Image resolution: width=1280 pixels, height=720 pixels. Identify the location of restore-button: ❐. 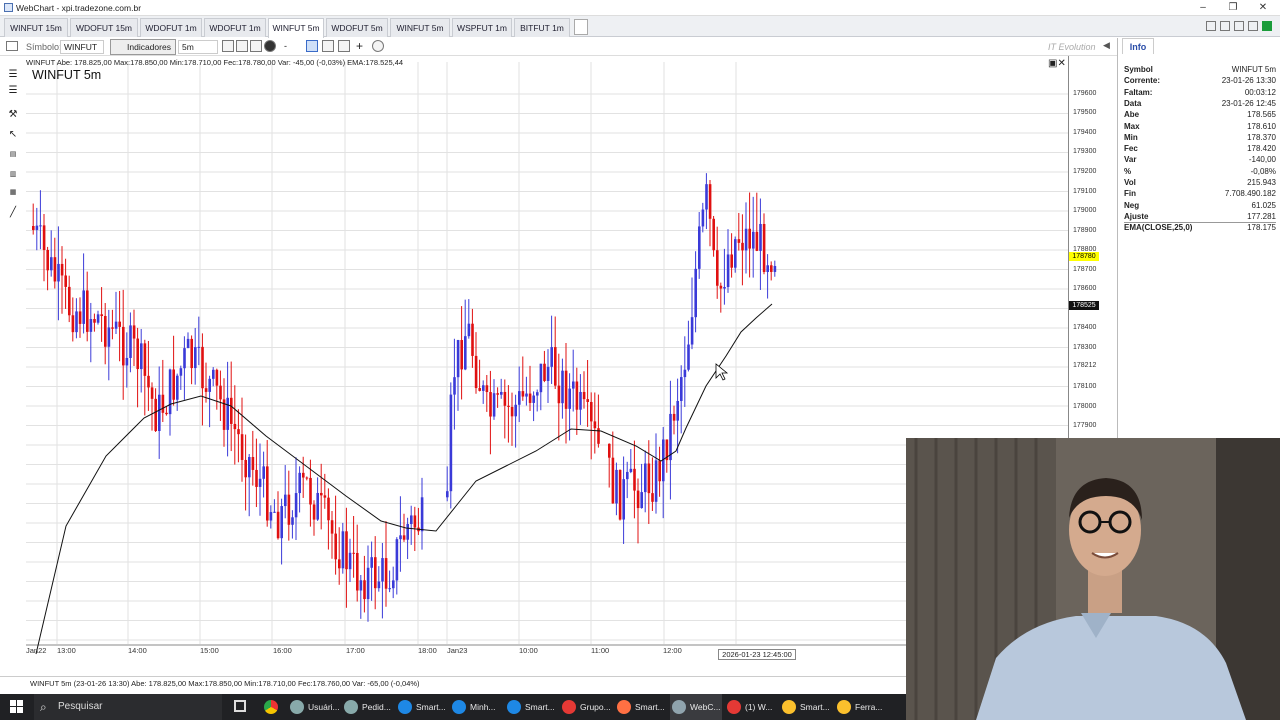
(1233, 8).